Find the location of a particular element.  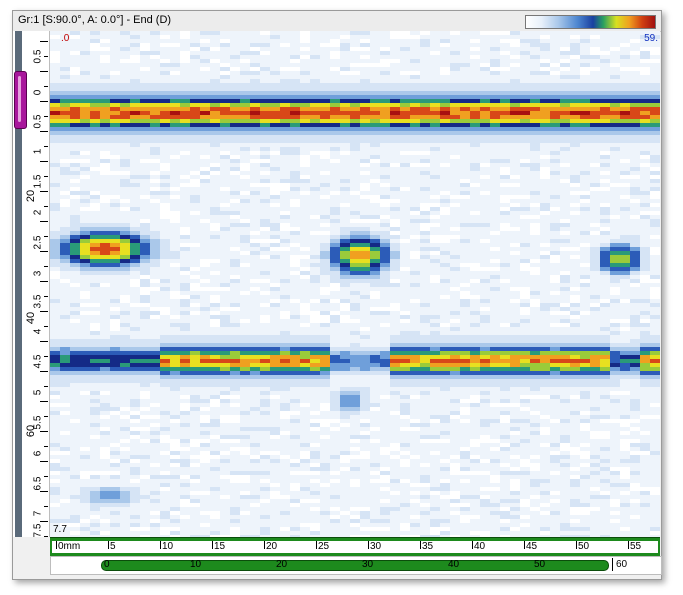

depth-cursor-handle is located at coordinates (20, 100).